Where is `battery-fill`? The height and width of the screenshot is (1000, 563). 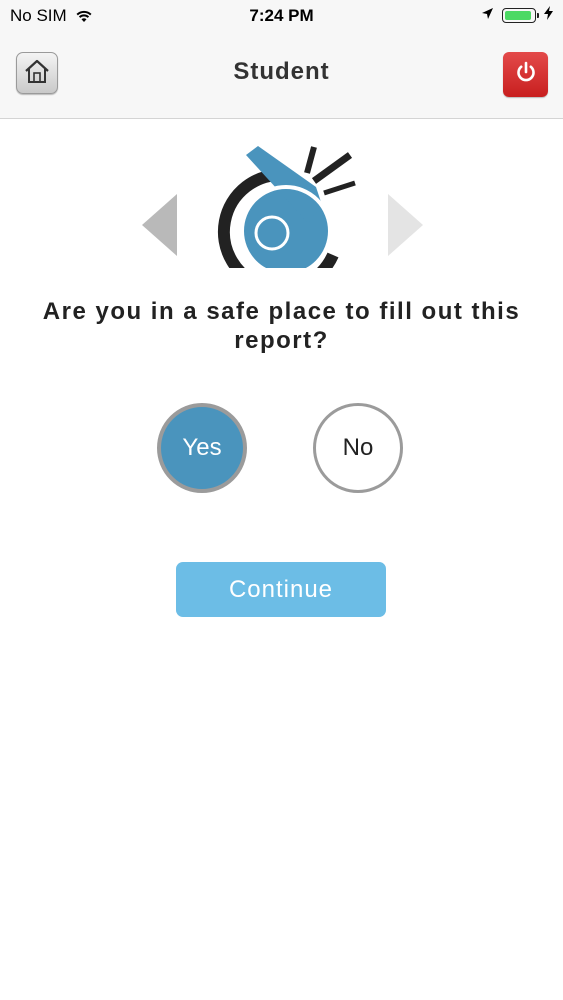
battery-fill is located at coordinates (518, 15).